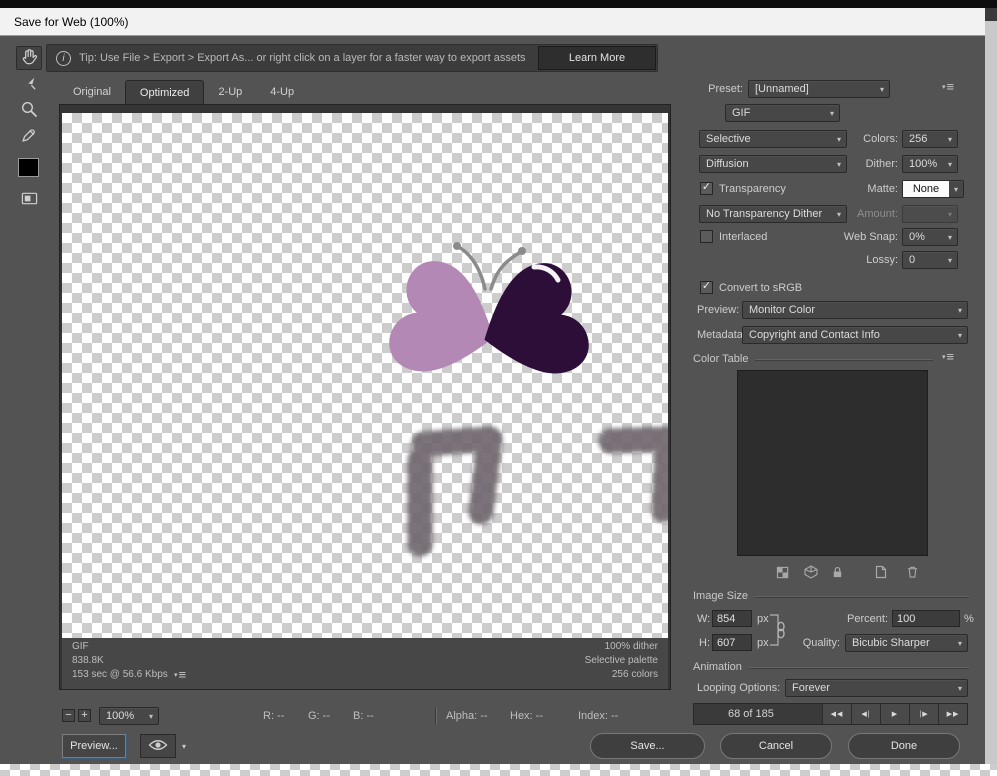 The width and height of the screenshot is (997, 776). I want to click on tab-optimized: Optimized, so click(164, 92).